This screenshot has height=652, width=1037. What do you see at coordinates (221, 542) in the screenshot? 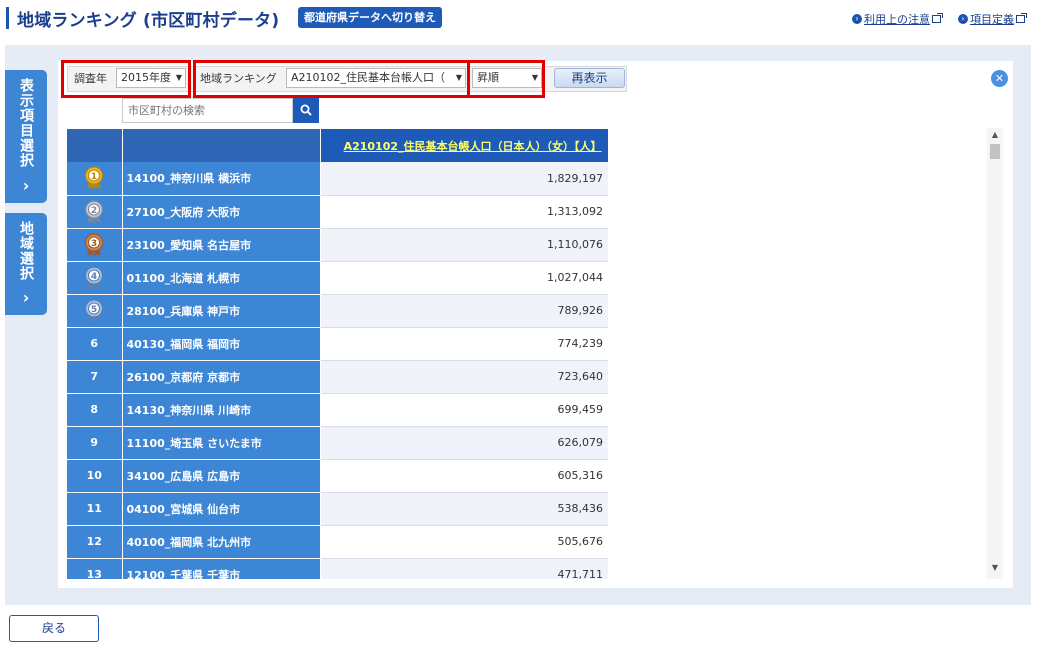
I see `region-name-cell: 40100_福岡県 北九州市` at bounding box center [221, 542].